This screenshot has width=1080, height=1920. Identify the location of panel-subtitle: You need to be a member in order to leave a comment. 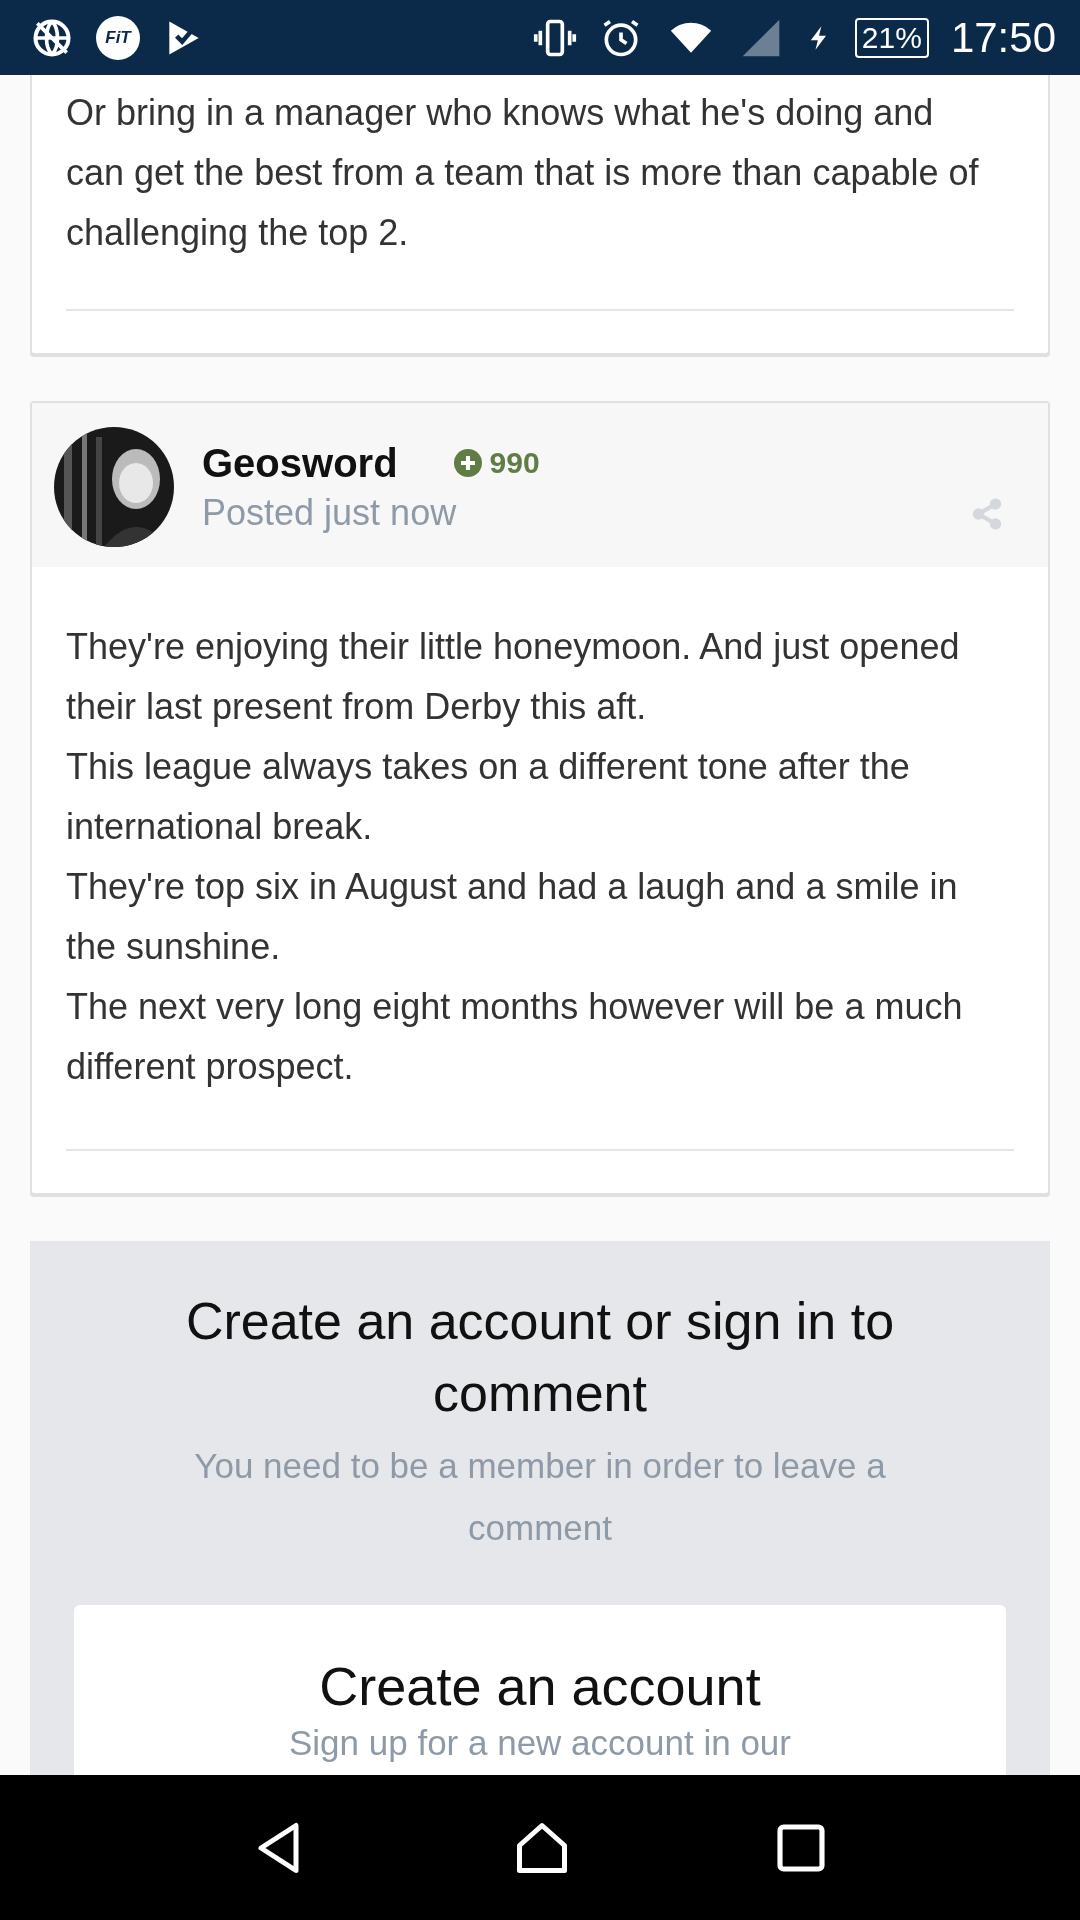
(540, 1497).